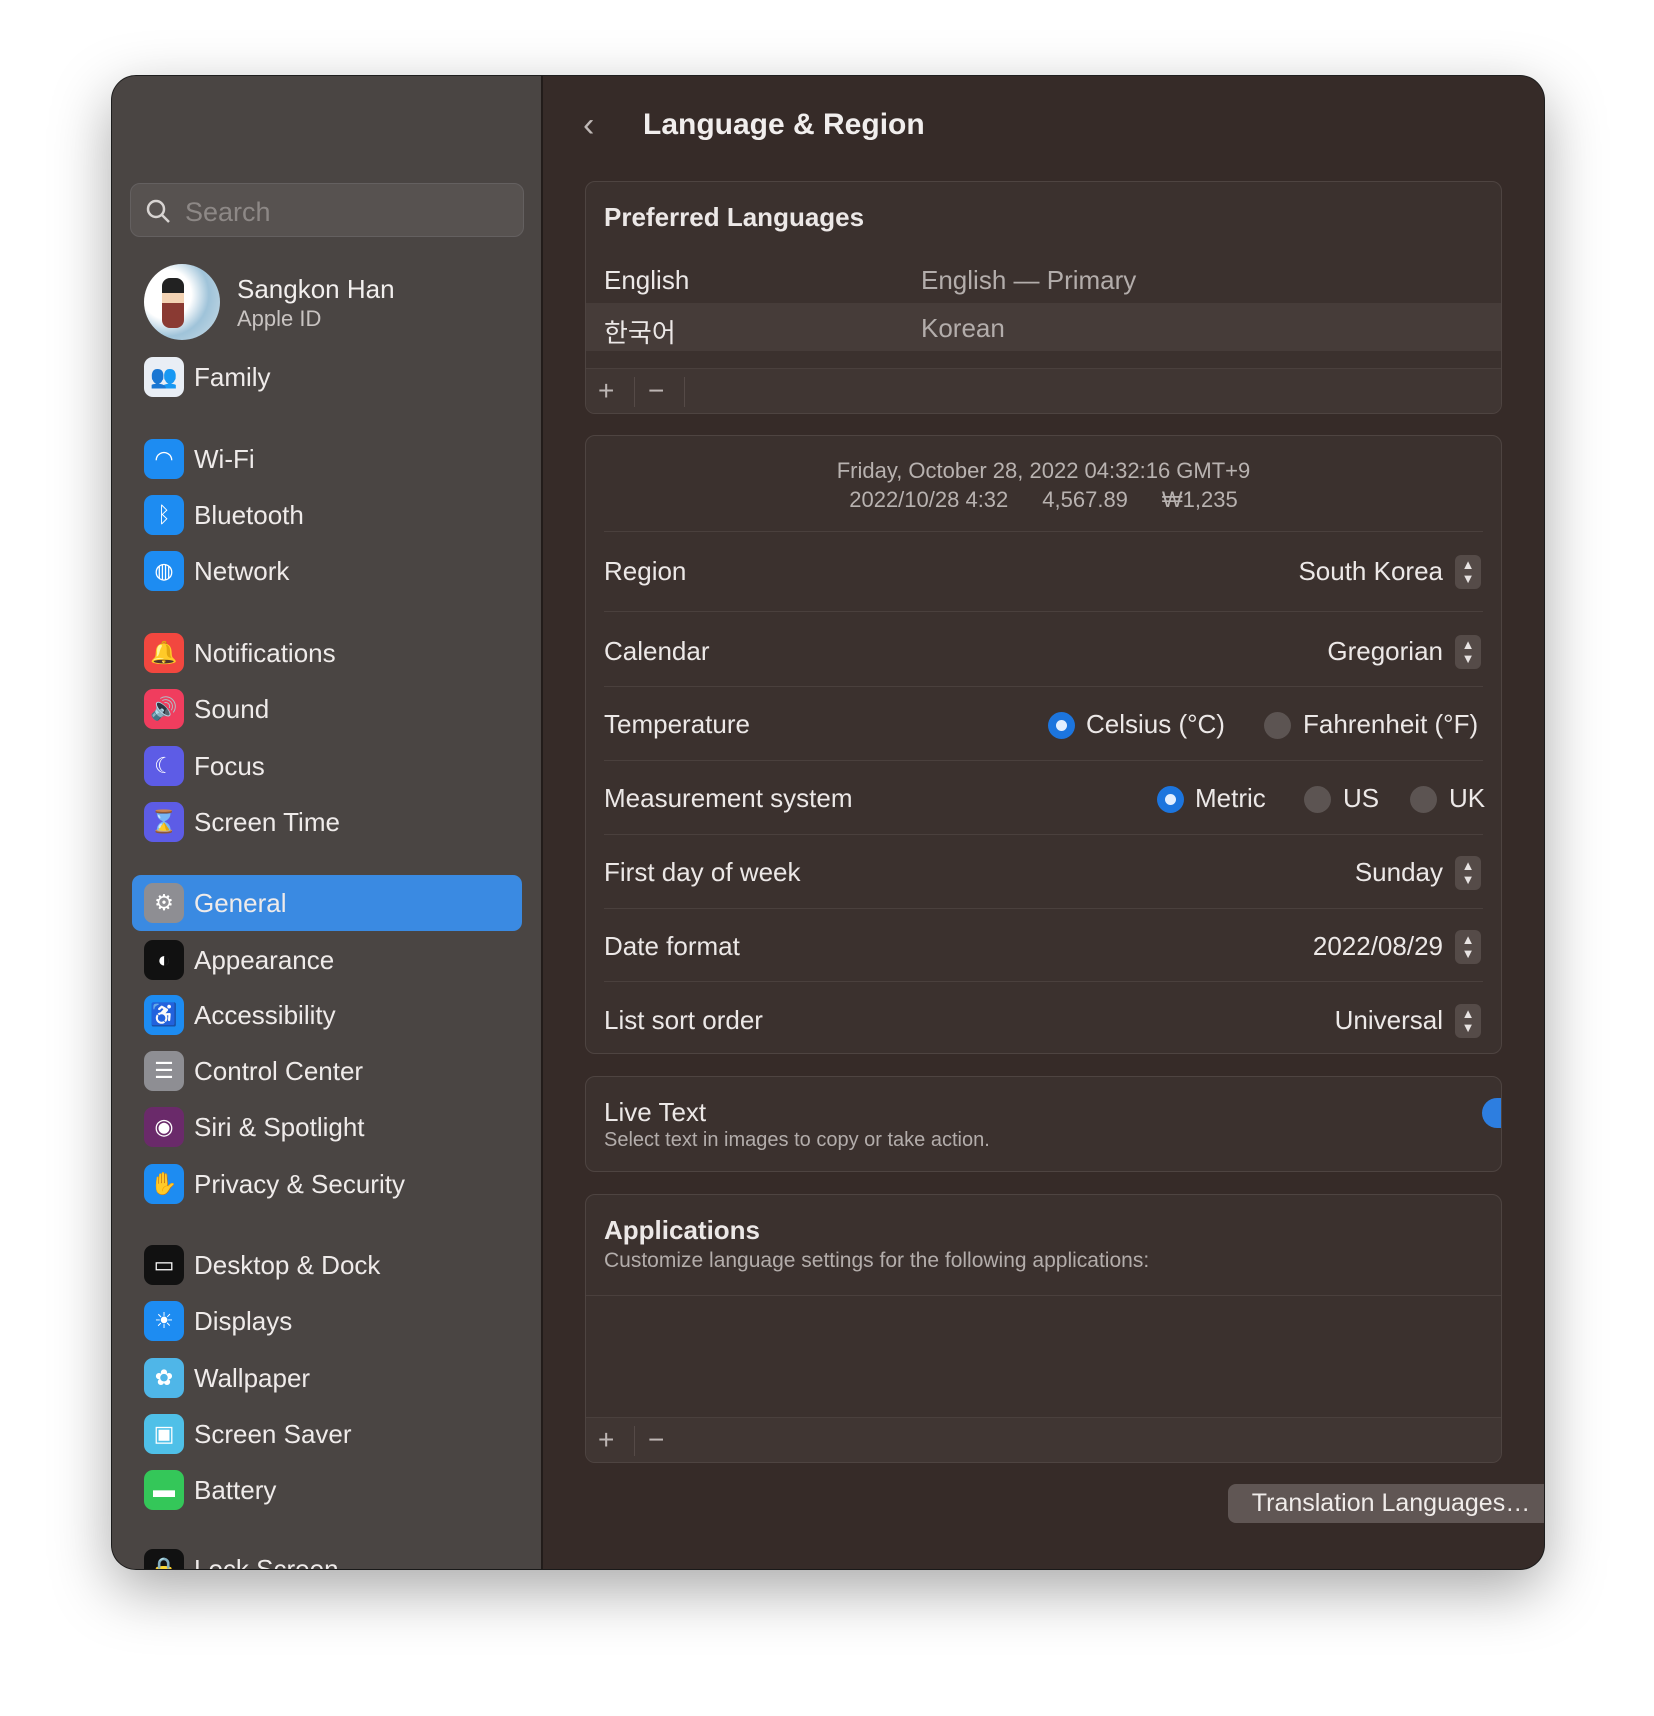 The width and height of the screenshot is (1654, 1716). I want to click on sidebar-item-label: General, so click(240, 903).